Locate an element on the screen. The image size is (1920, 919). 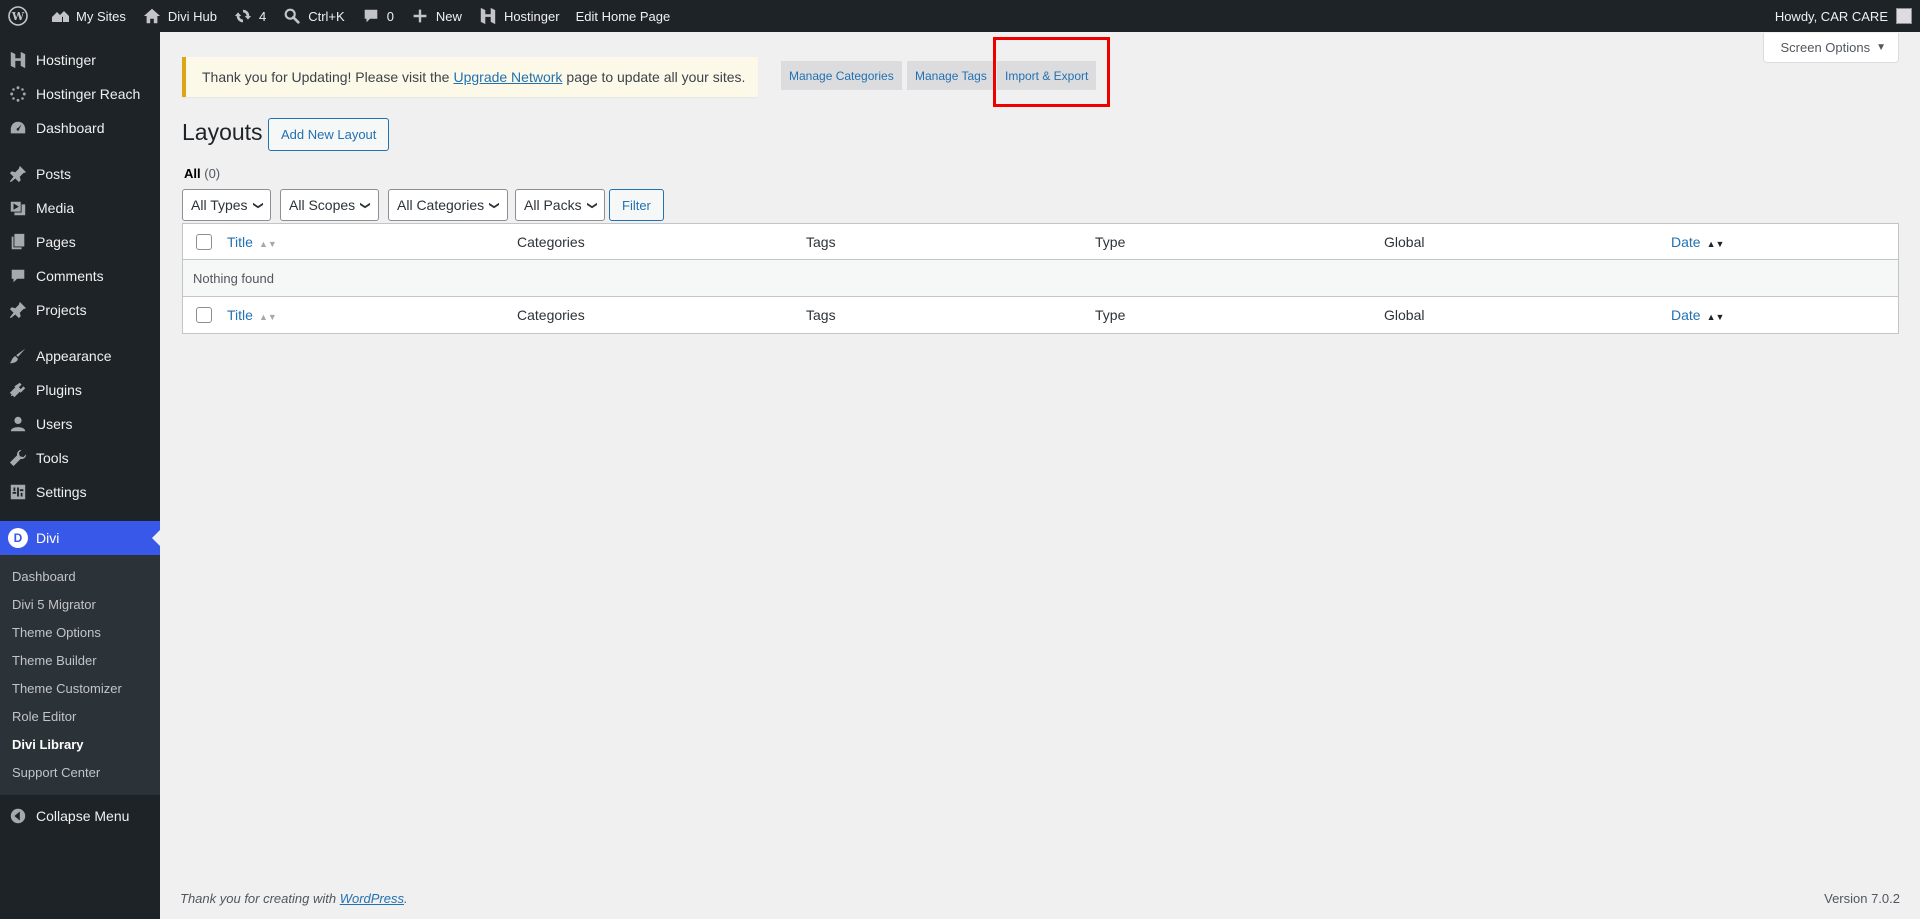
sidebar-item-hostinger-reach: Hostinger Reach is located at coordinates (80, 94).